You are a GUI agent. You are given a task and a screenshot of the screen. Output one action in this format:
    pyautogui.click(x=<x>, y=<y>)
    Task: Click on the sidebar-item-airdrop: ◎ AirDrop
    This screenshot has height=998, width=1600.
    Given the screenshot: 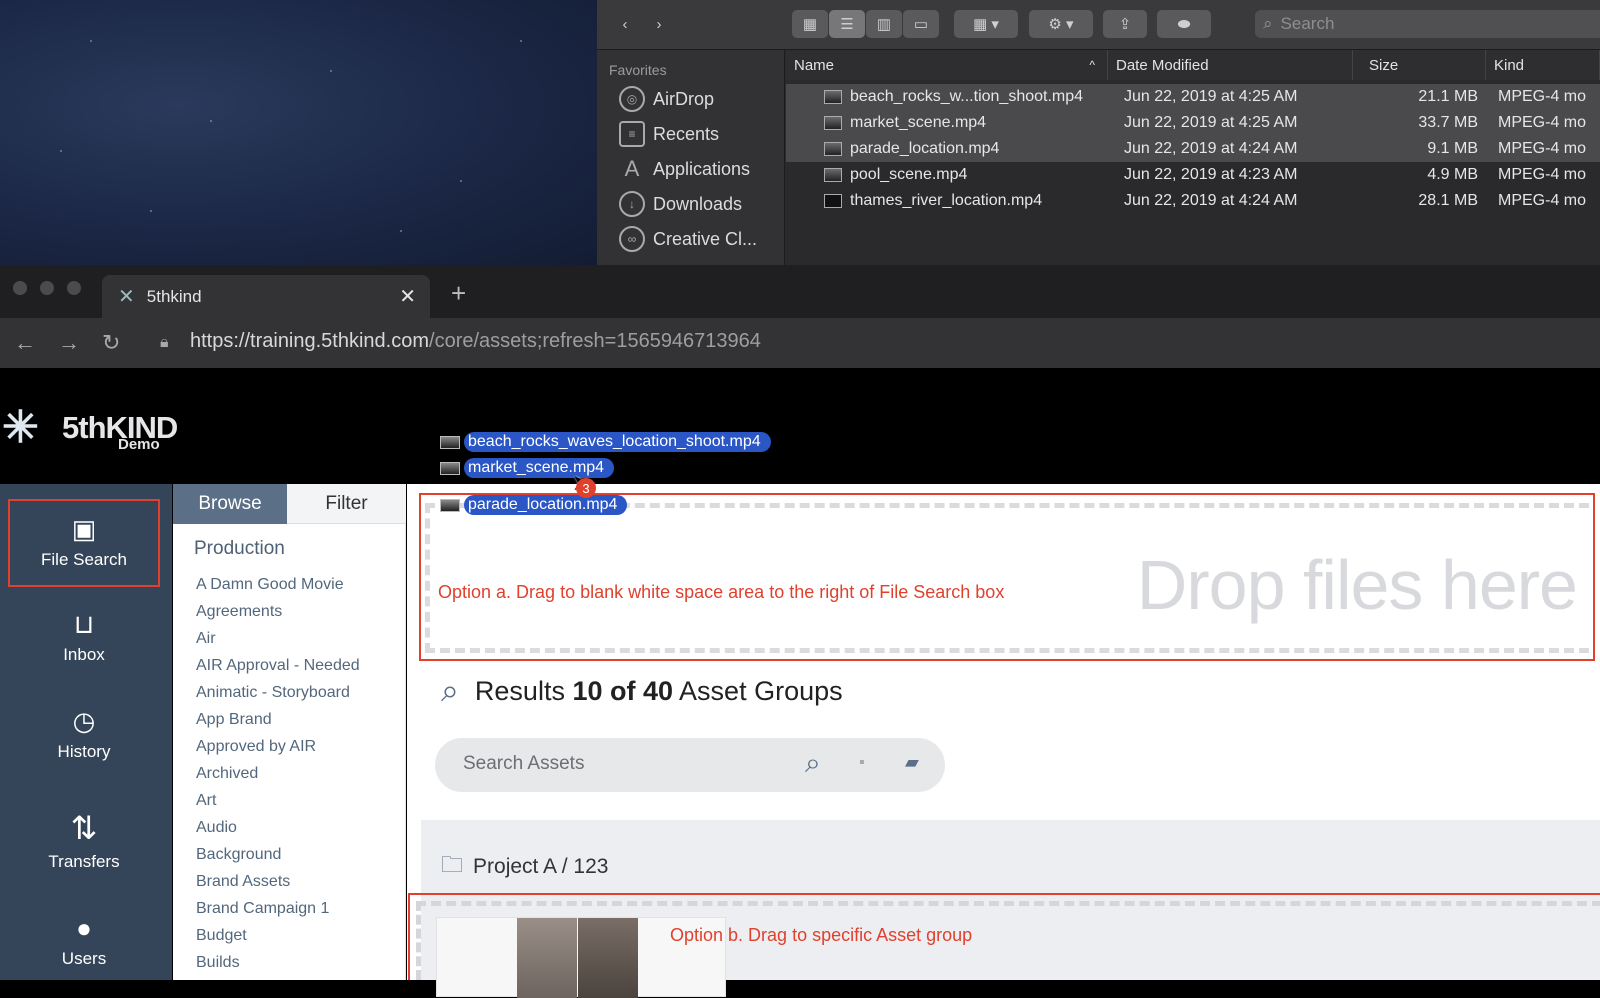 What is the action you would take?
    pyautogui.click(x=666, y=99)
    